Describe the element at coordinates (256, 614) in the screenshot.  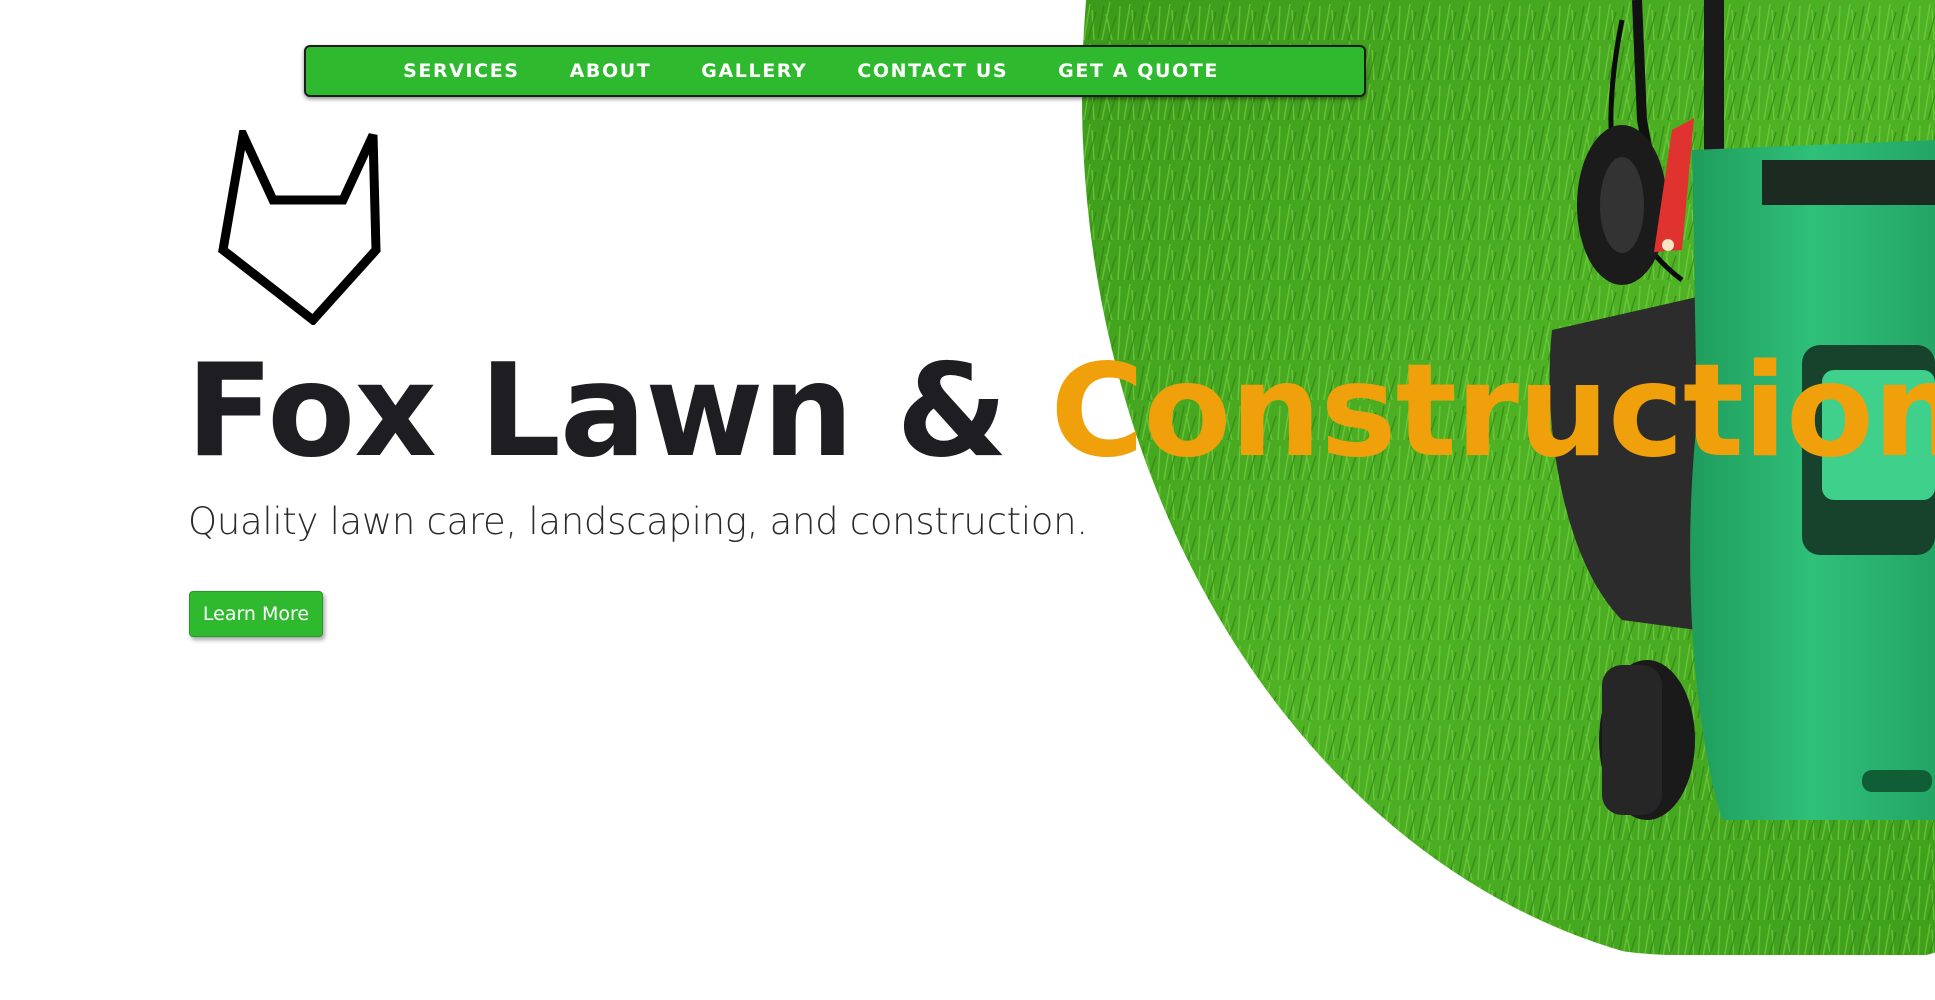
I see `learn-more-button: Learn More` at that location.